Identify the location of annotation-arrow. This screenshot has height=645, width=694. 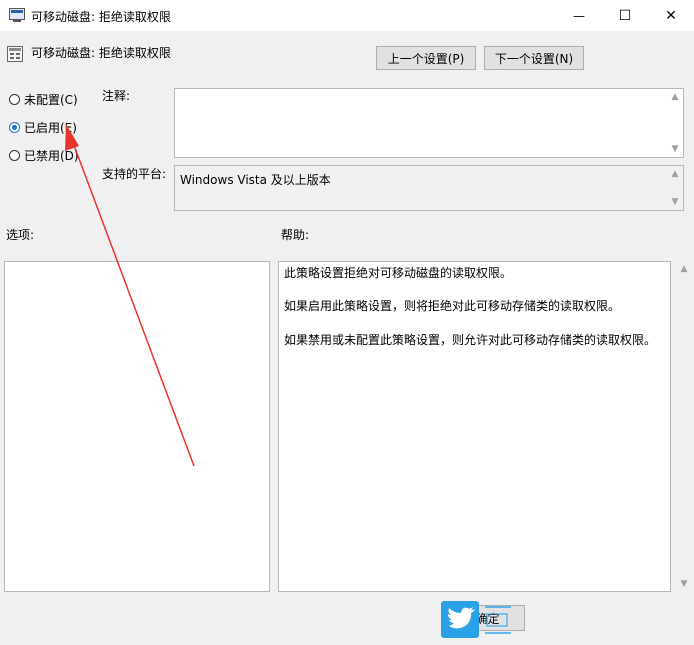
(130, 295).